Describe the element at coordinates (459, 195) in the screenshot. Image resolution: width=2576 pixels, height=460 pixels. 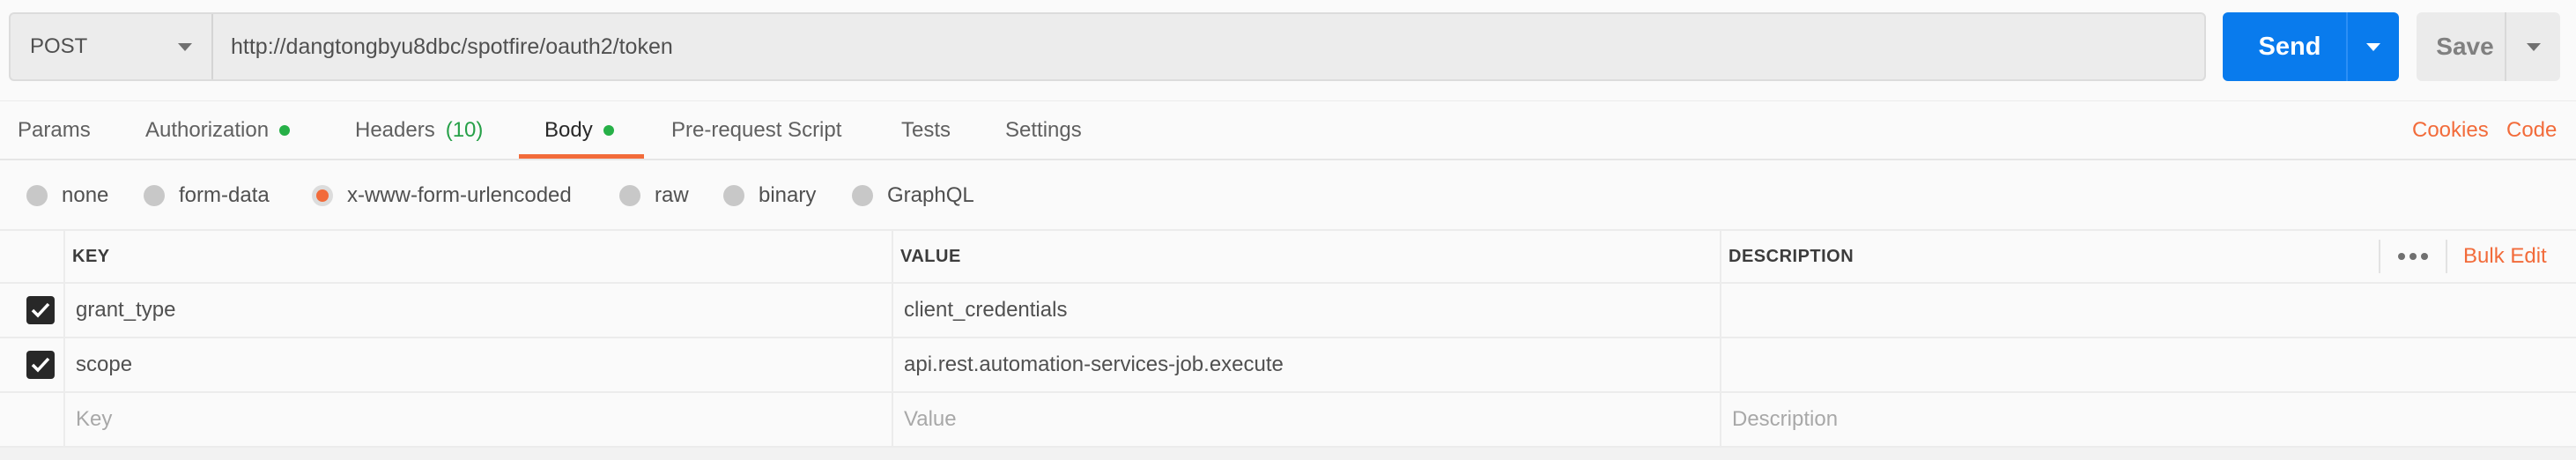
I see `radio-label: x-www-form-urlencoded` at that location.